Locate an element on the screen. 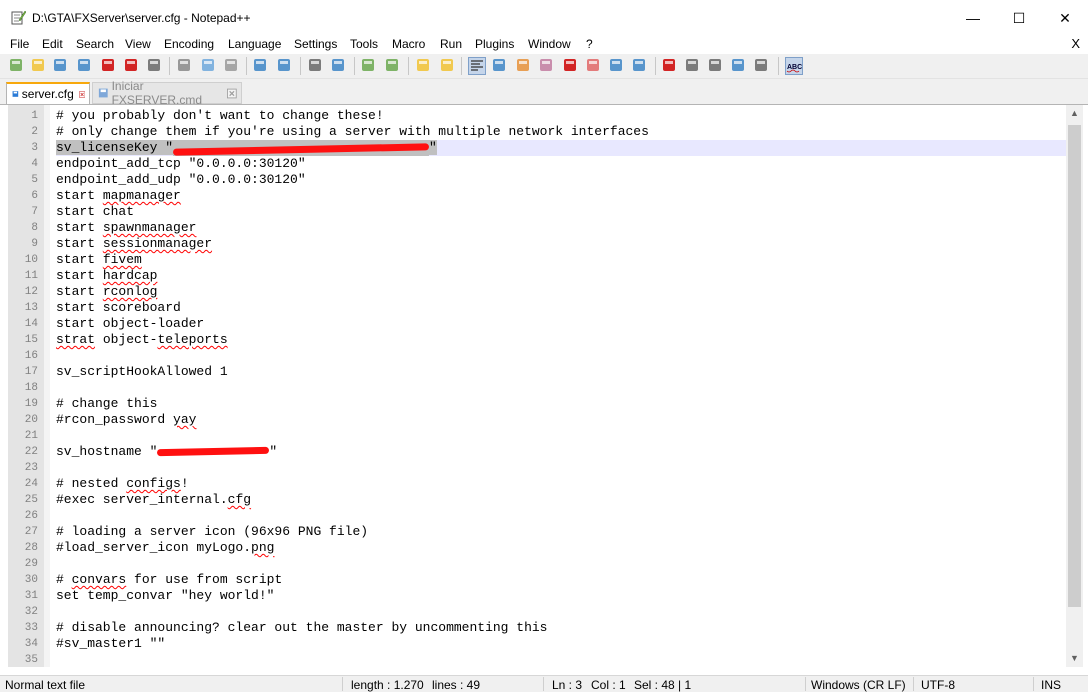 The height and width of the screenshot is (692, 1088). replace-icon is located at coordinates (338, 65).